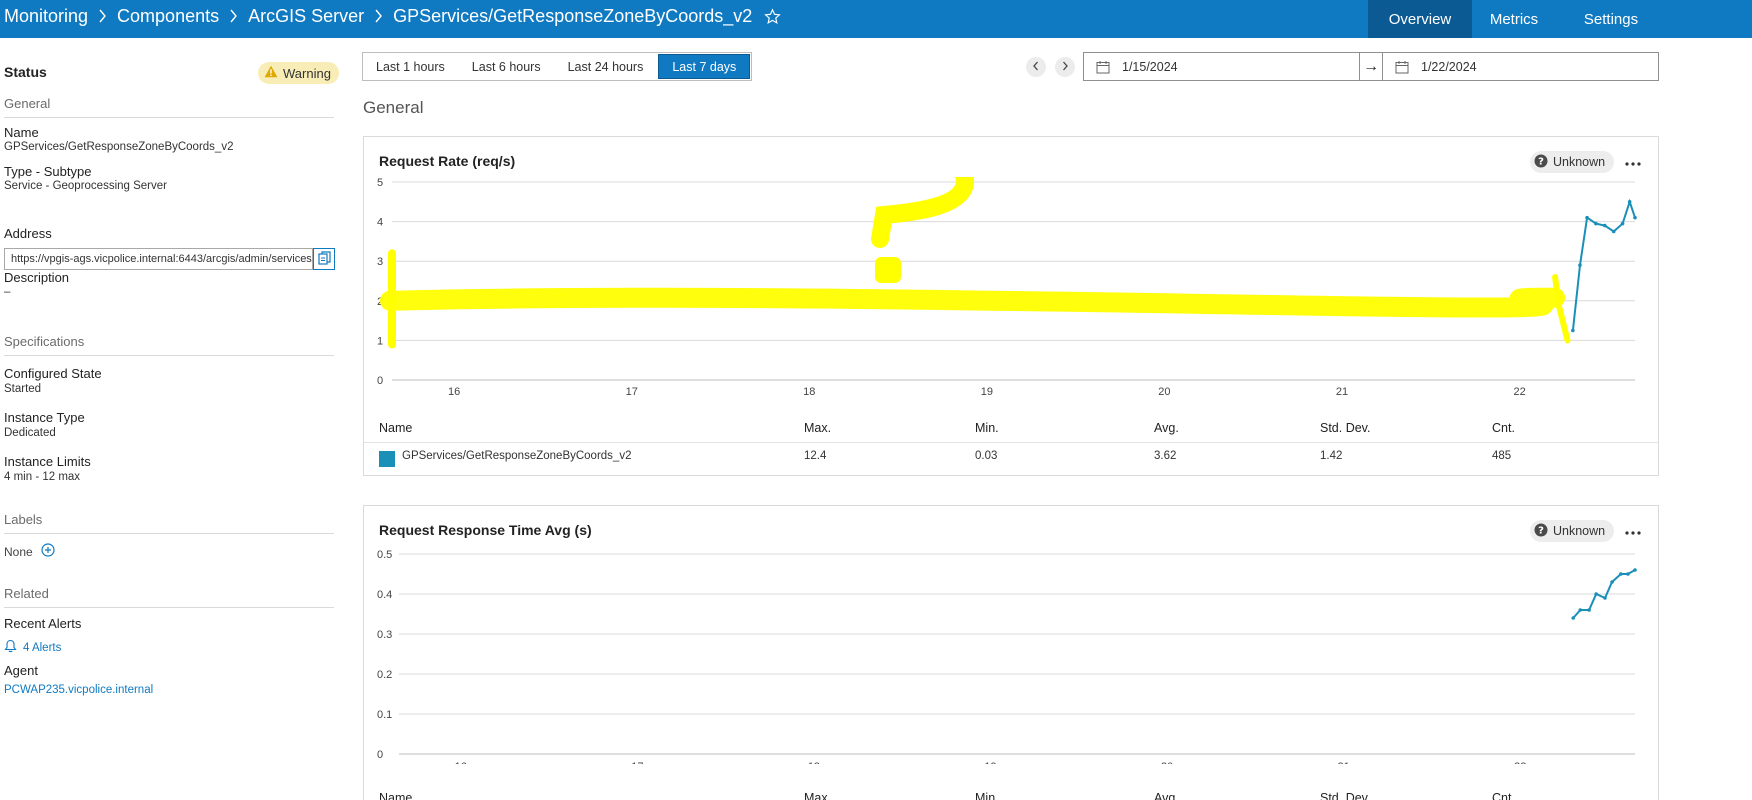  Describe the element at coordinates (384, 715) in the screenshot. I see `y-tick-label: 0.1` at that location.